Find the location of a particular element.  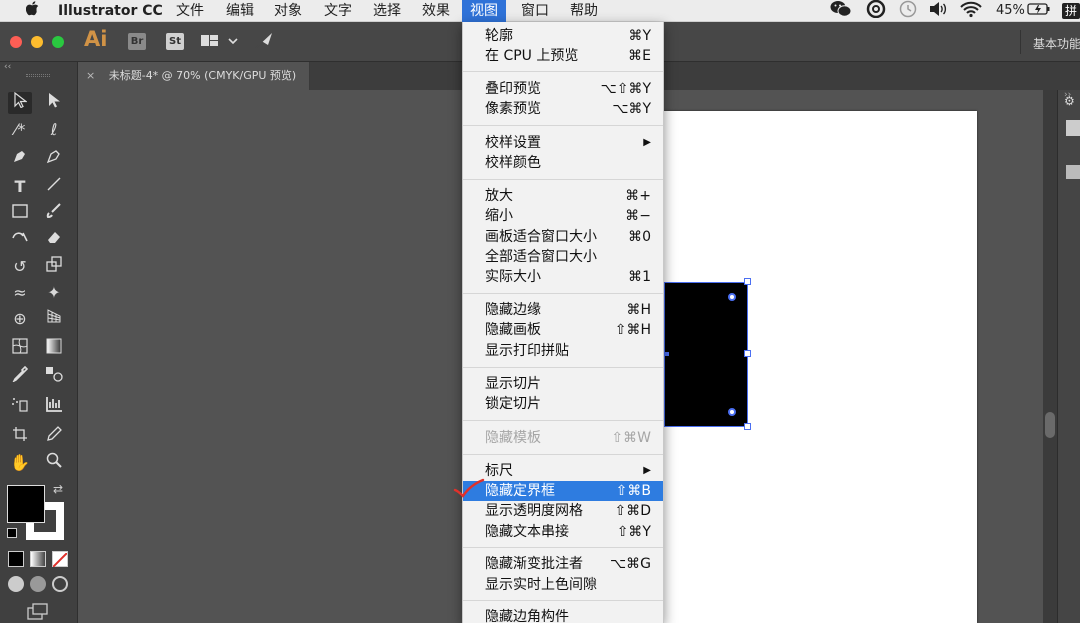

menu-item-proof-setup: 校样设置 ▶ is located at coordinates (563, 143).